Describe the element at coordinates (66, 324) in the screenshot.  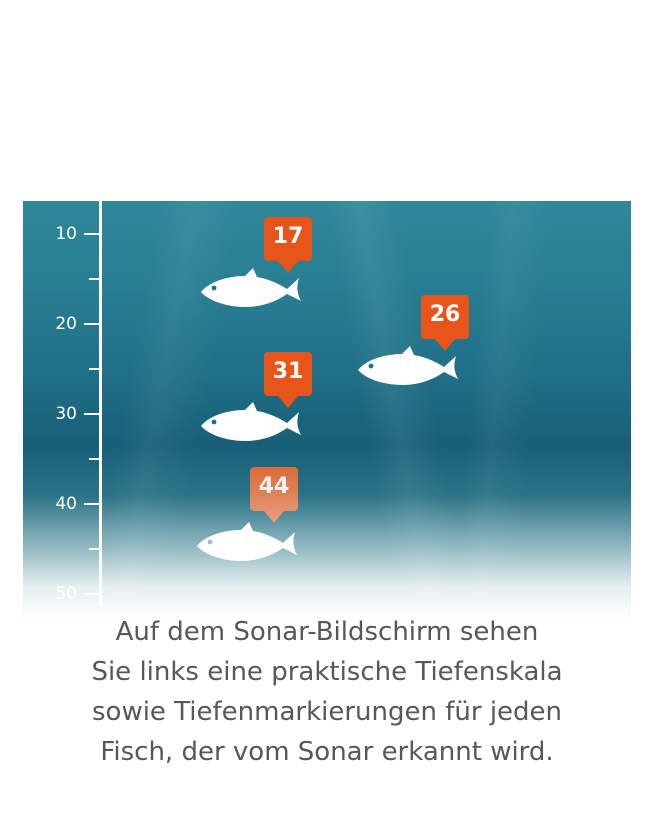
I see `depth-label-20: 20` at that location.